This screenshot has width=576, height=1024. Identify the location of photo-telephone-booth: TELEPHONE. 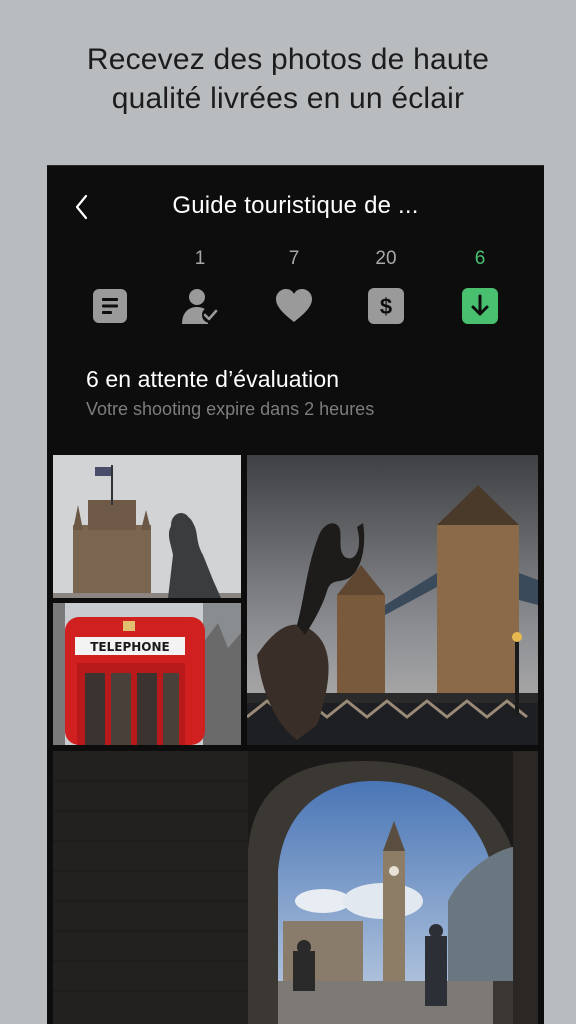
(147, 674).